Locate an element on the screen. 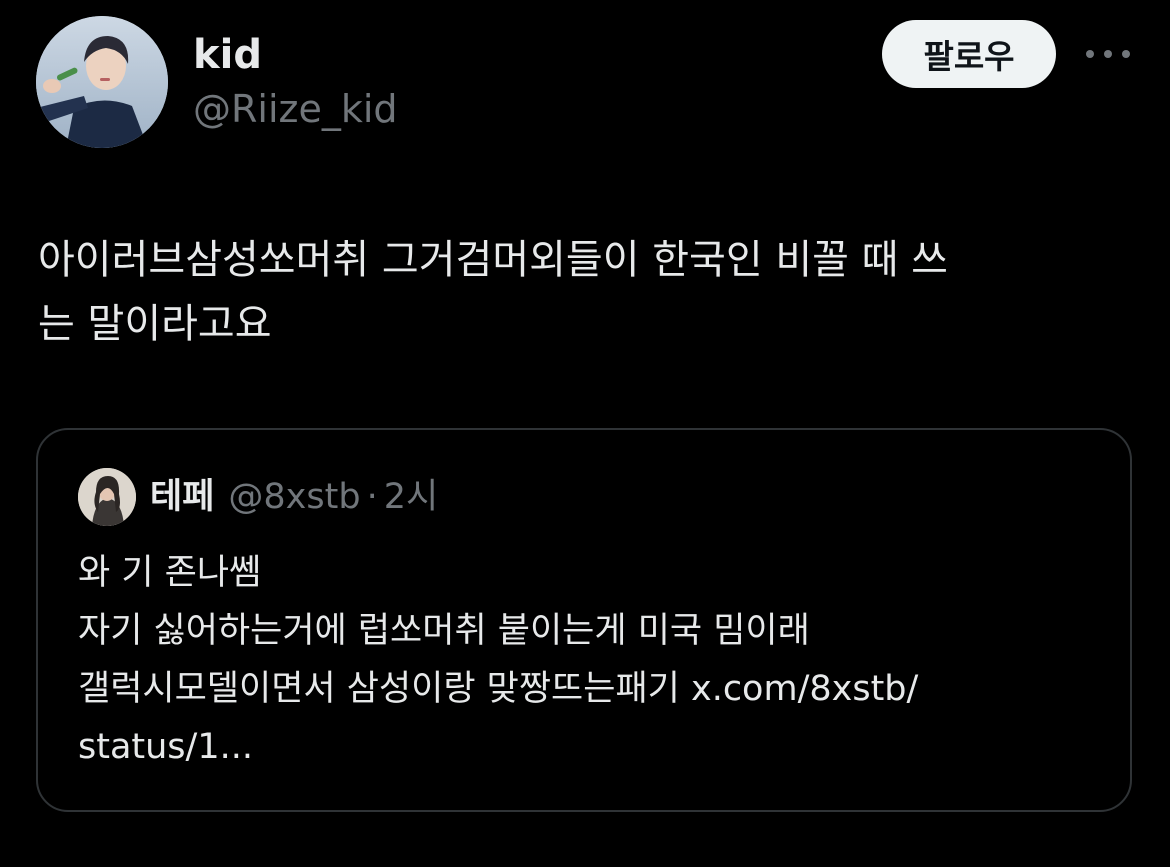 The image size is (1170, 867). quoted-author-avatar is located at coordinates (107, 497).